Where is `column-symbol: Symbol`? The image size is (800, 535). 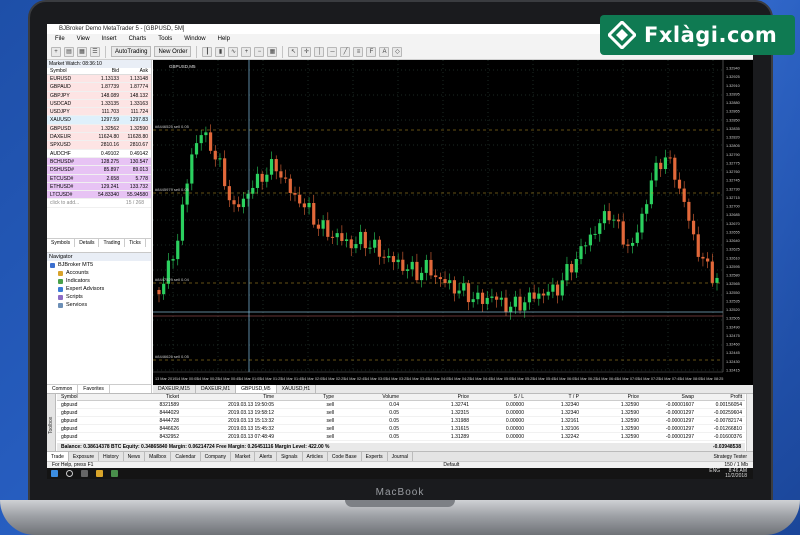
column-symbol: Symbol is located at coordinates (83, 397).